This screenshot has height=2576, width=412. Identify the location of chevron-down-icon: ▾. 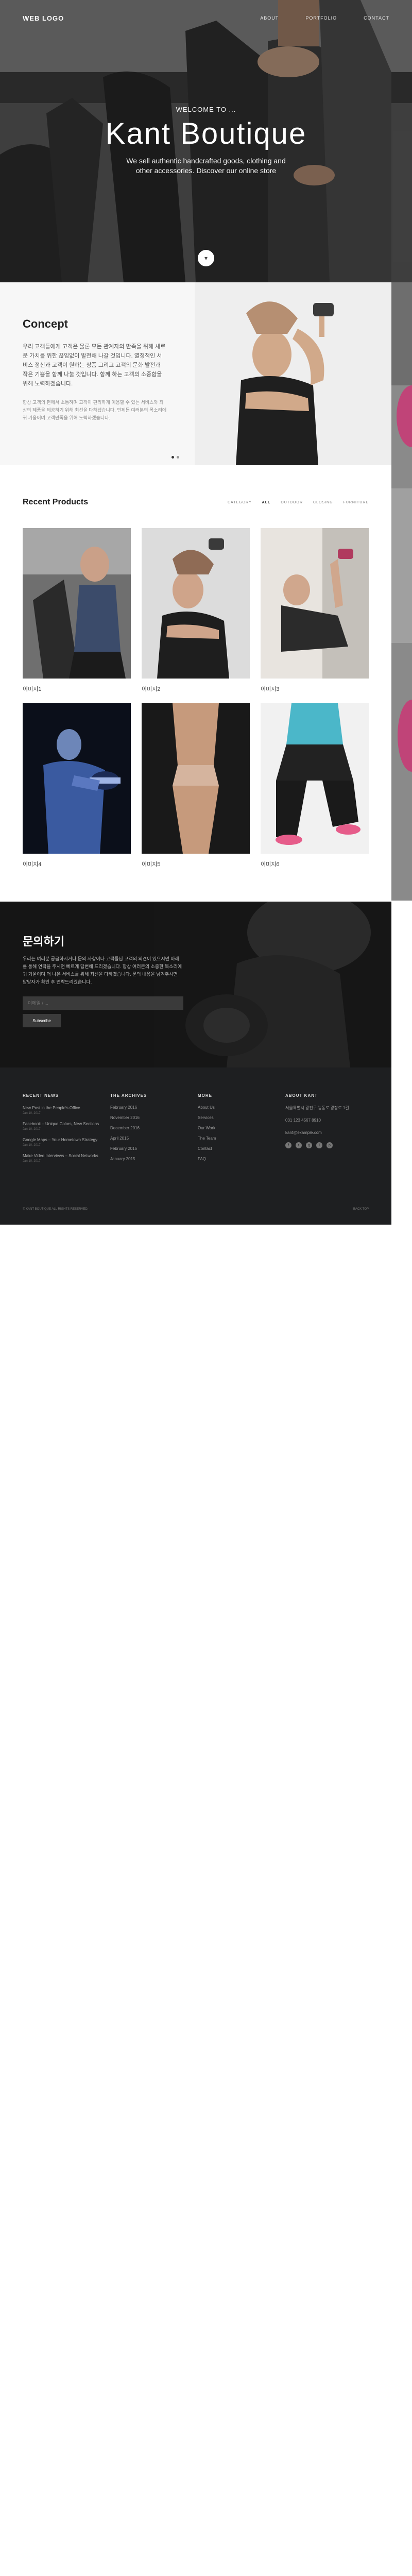
(206, 258).